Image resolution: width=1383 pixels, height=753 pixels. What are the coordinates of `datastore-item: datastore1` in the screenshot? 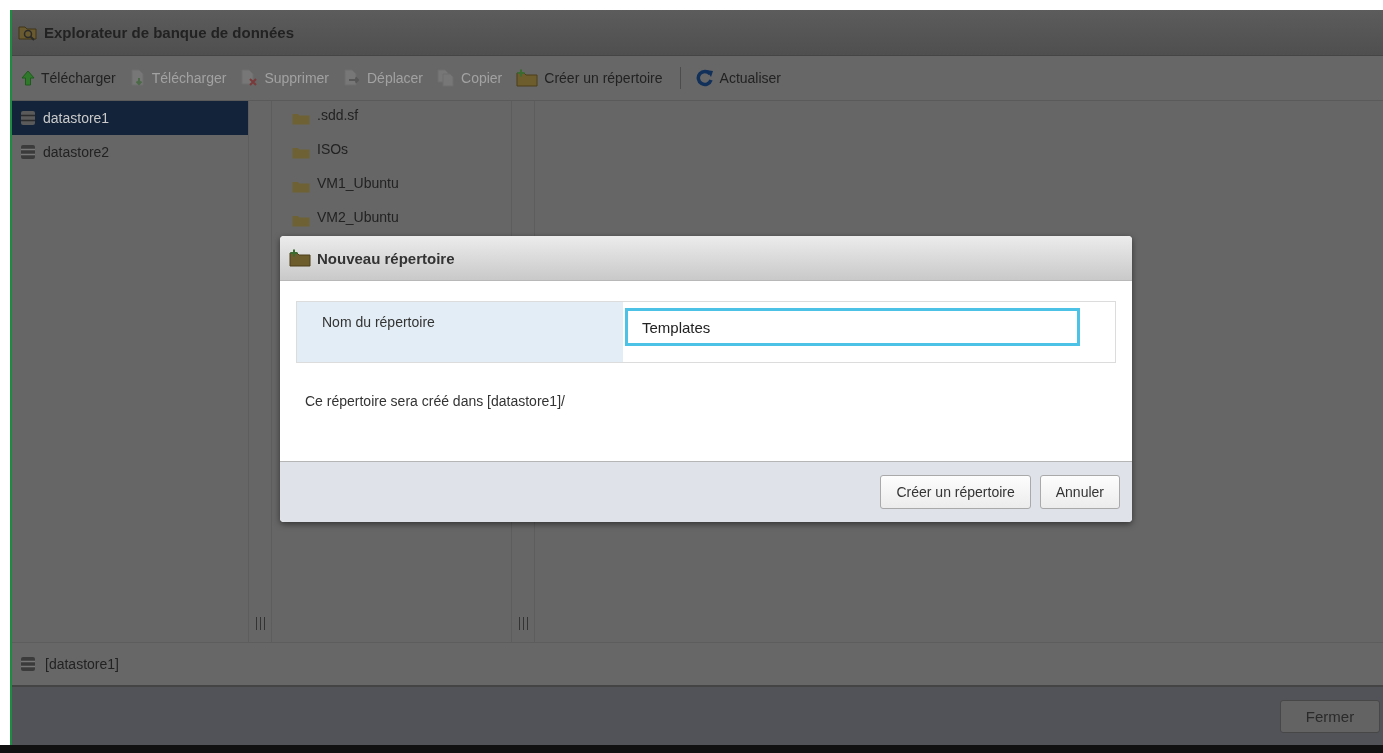 It's located at (130, 118).